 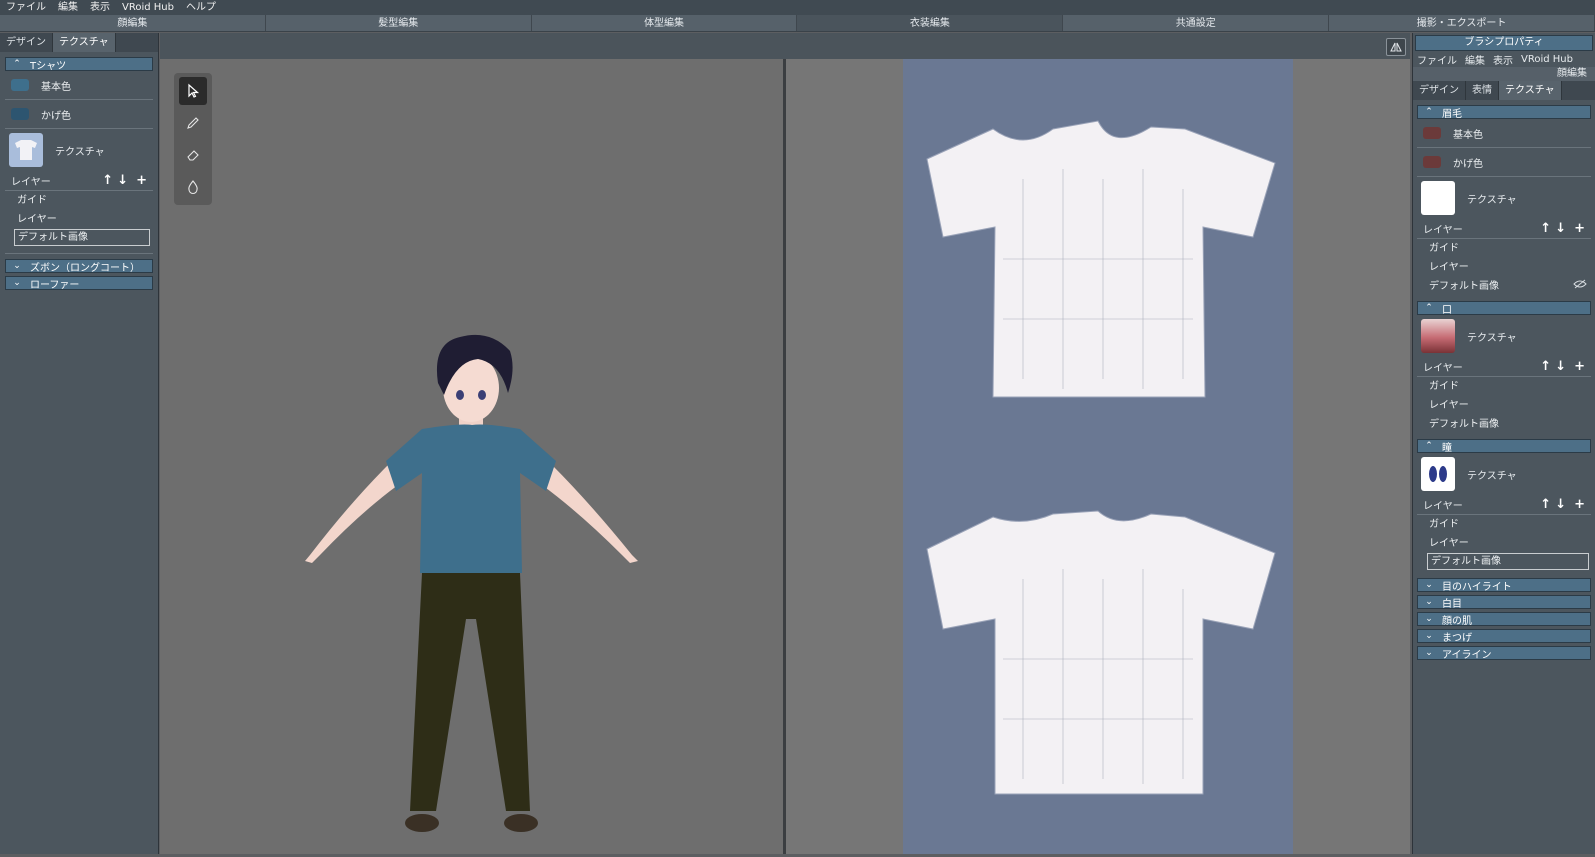 I want to click on section-title: アイライン, so click(x=1467, y=655).